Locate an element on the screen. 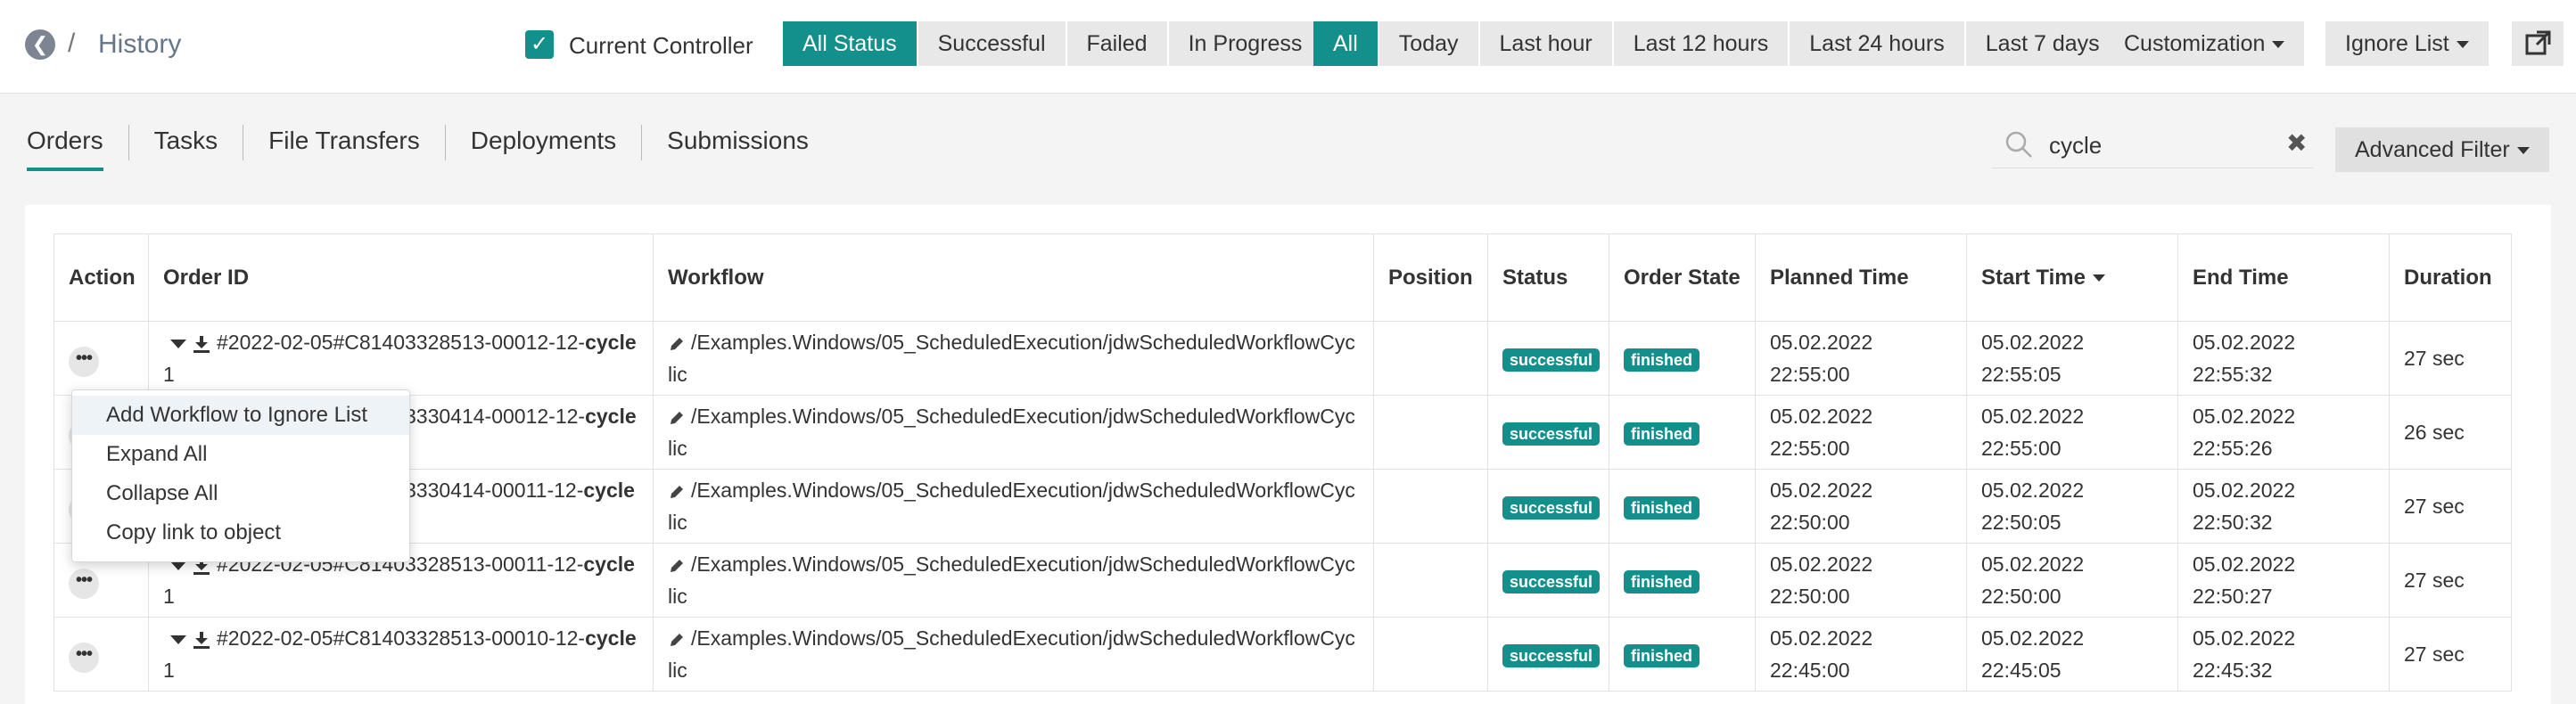 Image resolution: width=2576 pixels, height=704 pixels. time-filter-all: All is located at coordinates (1346, 43).